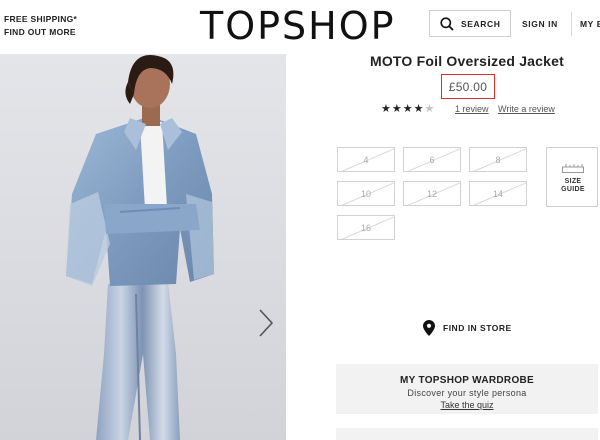 Image resolution: width=600 pixels, height=440 pixels. Describe the element at coordinates (540, 24) in the screenshot. I see `sign-in-link: SIGN IN` at that location.